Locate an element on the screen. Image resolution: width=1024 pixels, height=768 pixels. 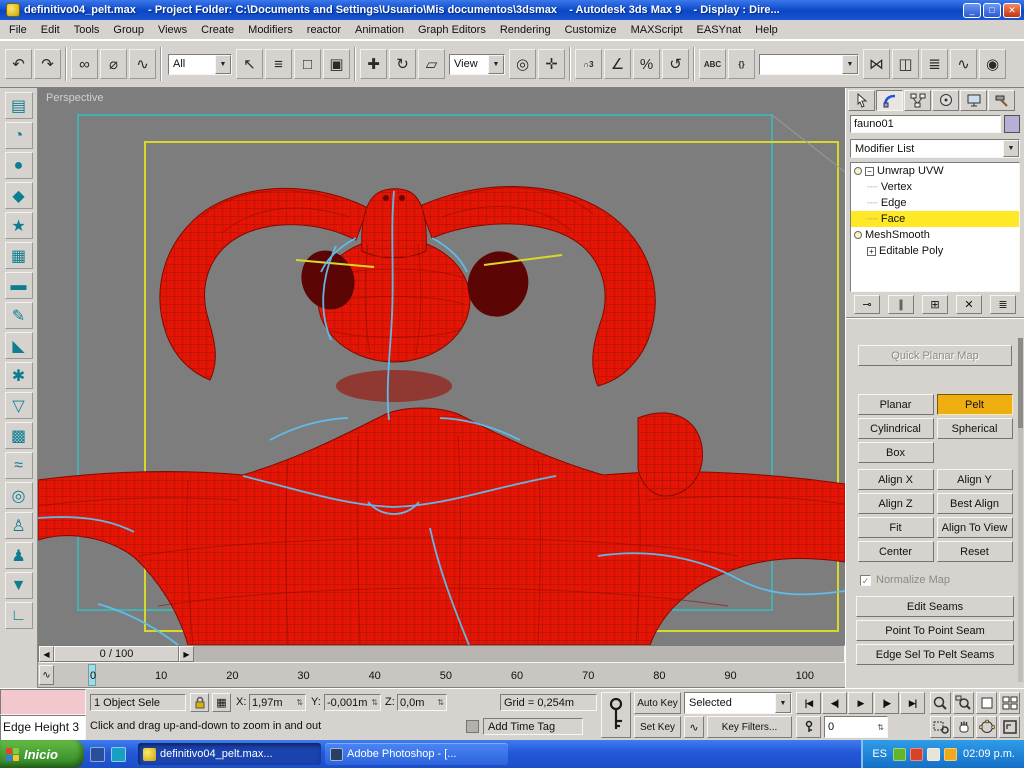
unlink-selection-icon: ⌀ is located at coordinates (113, 64).